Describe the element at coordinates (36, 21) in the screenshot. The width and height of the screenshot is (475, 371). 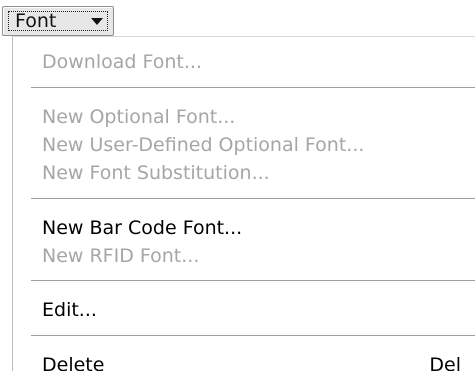
I see `font-menu-label: Font` at that location.